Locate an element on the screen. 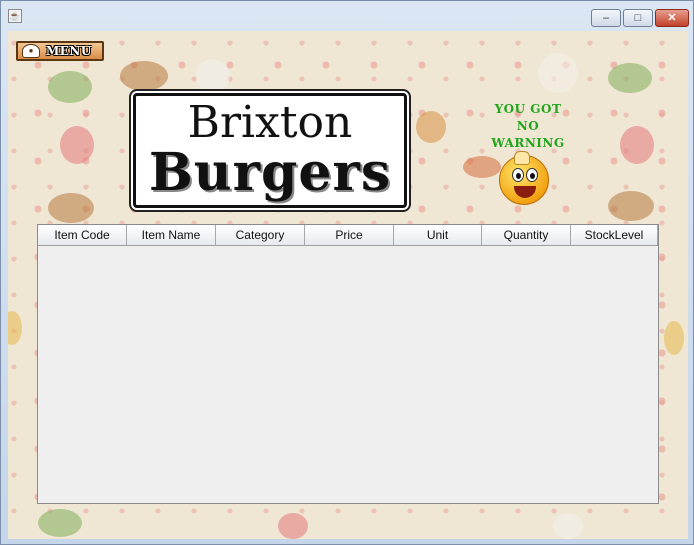  column-header-unit: Unit is located at coordinates (438, 235).